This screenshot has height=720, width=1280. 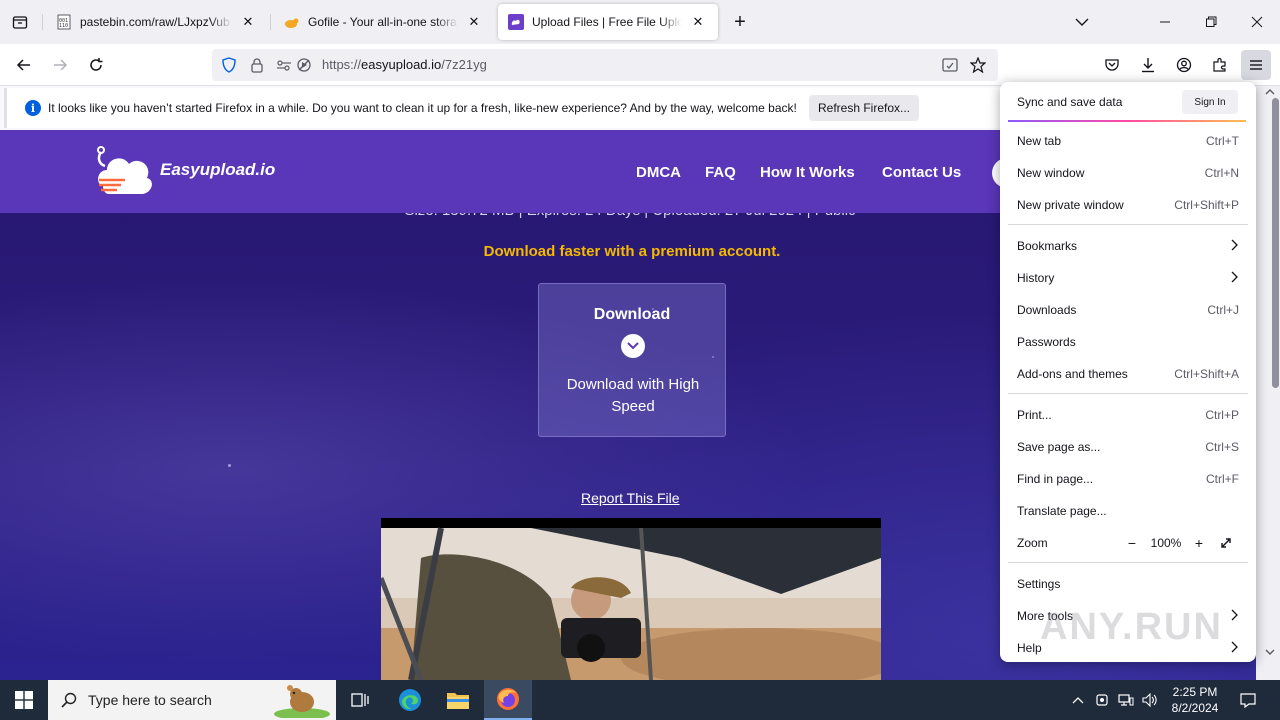 What do you see at coordinates (229, 65) in the screenshot?
I see `tracking-protection-shield-icon` at bounding box center [229, 65].